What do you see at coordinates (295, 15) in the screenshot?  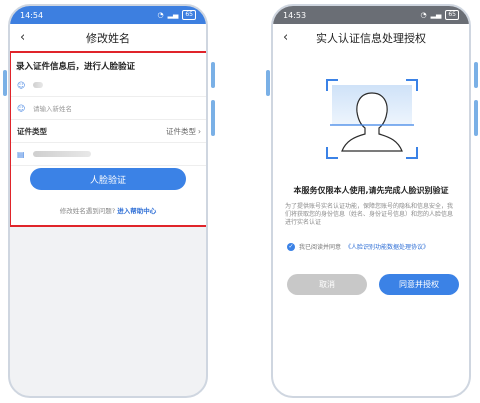 I see `status-time: 14:53` at bounding box center [295, 15].